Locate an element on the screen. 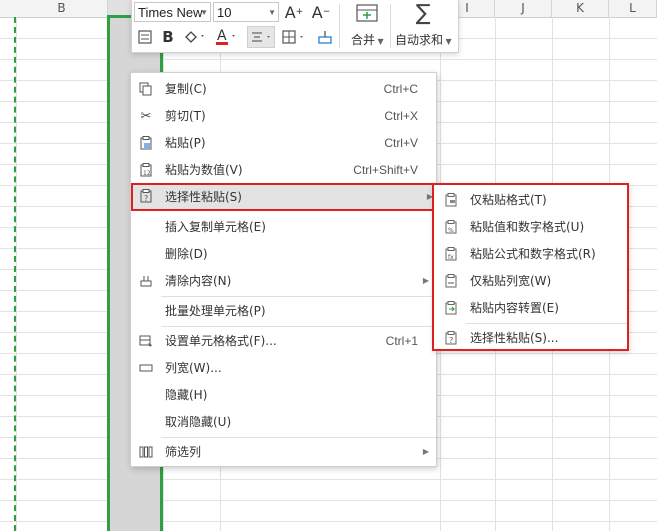 The width and height of the screenshot is (657, 531). submenu-item-paste-values-number: % 粘贴值和数字格式(U) is located at coordinates (530, 227).